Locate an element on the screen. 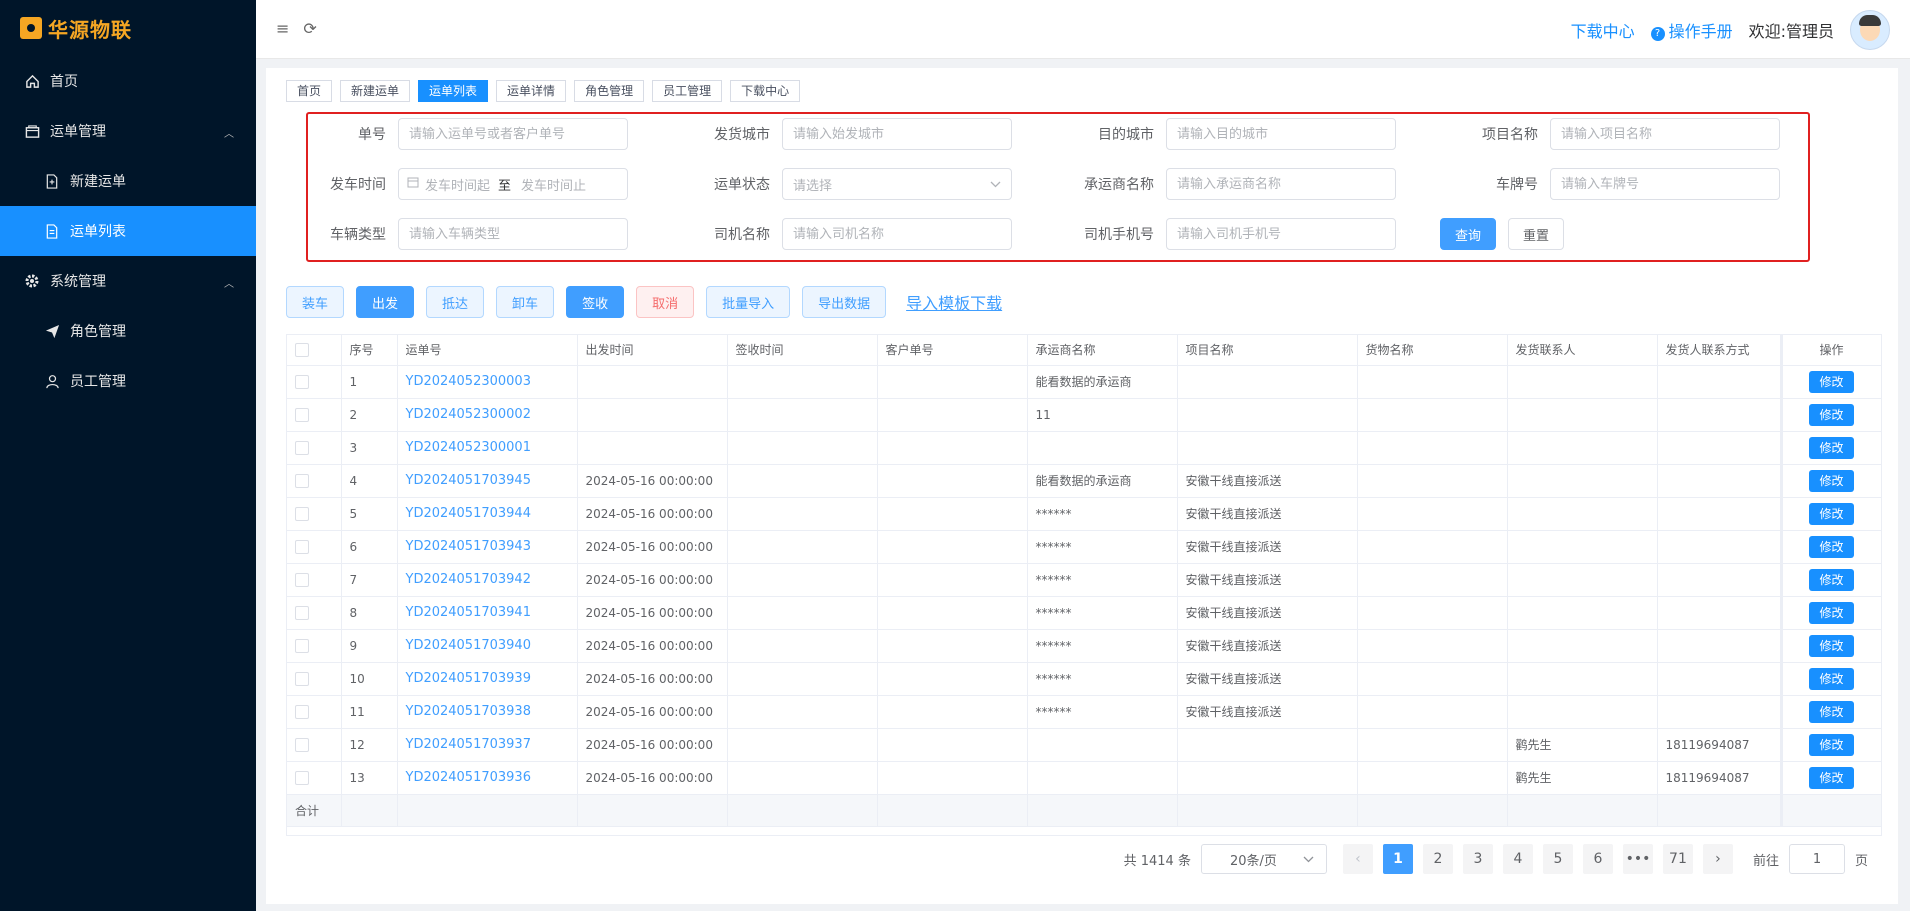 This screenshot has width=1910, height=911. unload-button: 卸车 is located at coordinates (525, 302).